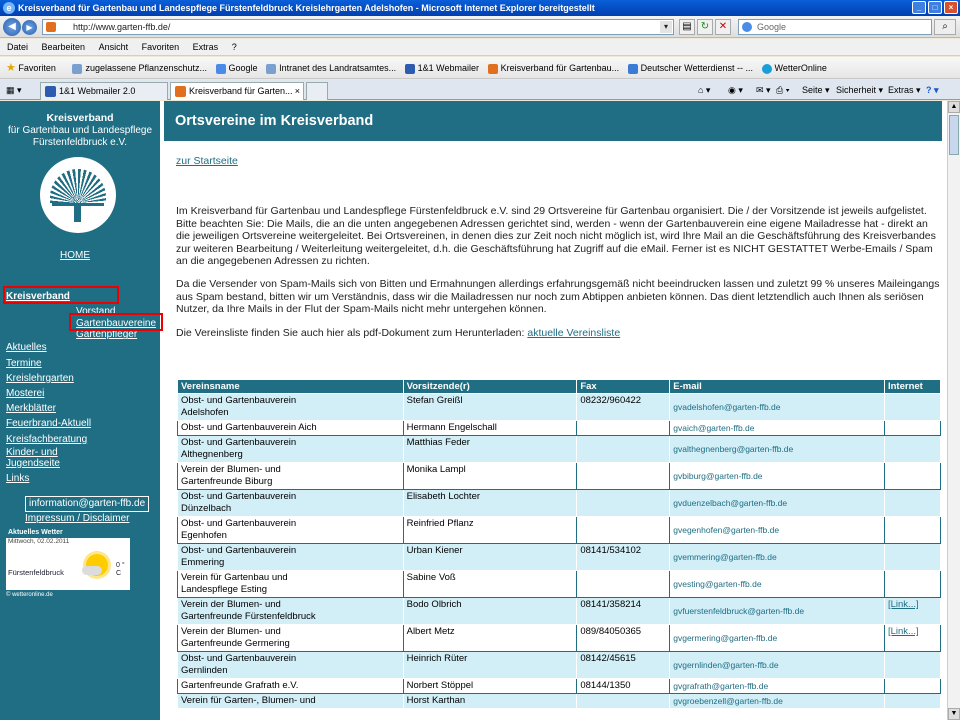  Describe the element at coordinates (573, 333) in the screenshot. I see `vereinsliste-pdf-link: aktuelle Vereinsliste` at that location.